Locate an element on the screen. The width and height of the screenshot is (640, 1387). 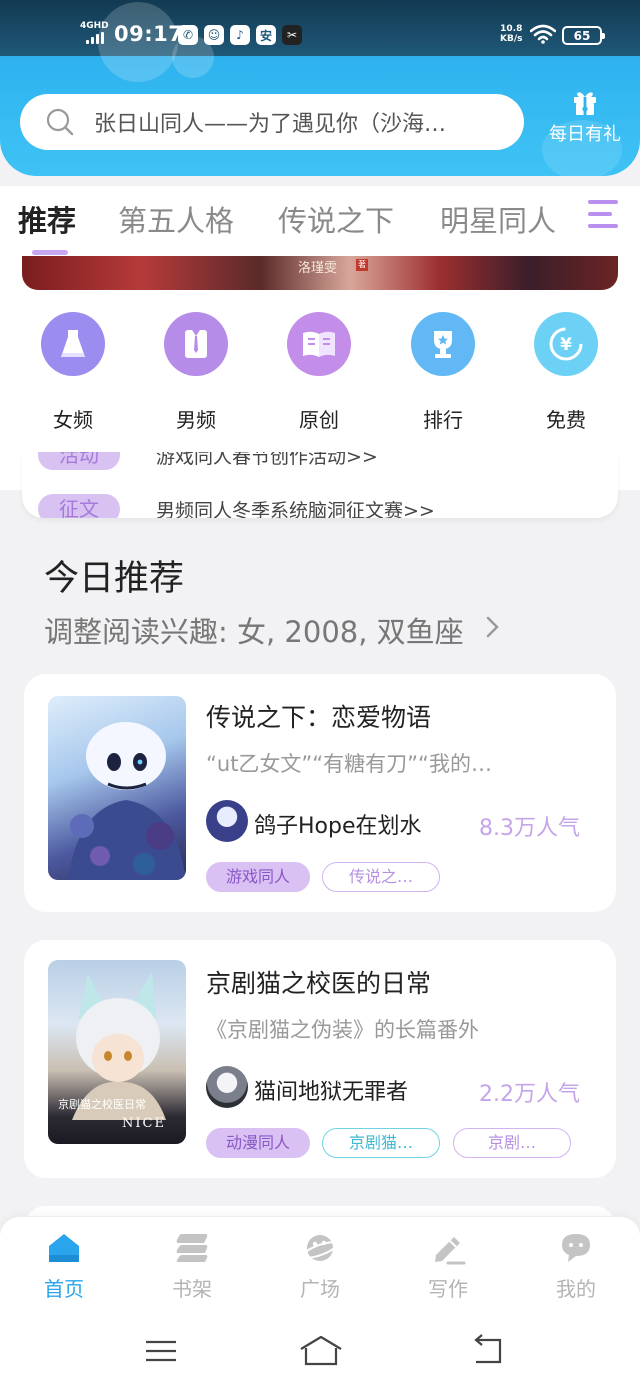
nav-label: 我的 is located at coordinates (576, 1289).